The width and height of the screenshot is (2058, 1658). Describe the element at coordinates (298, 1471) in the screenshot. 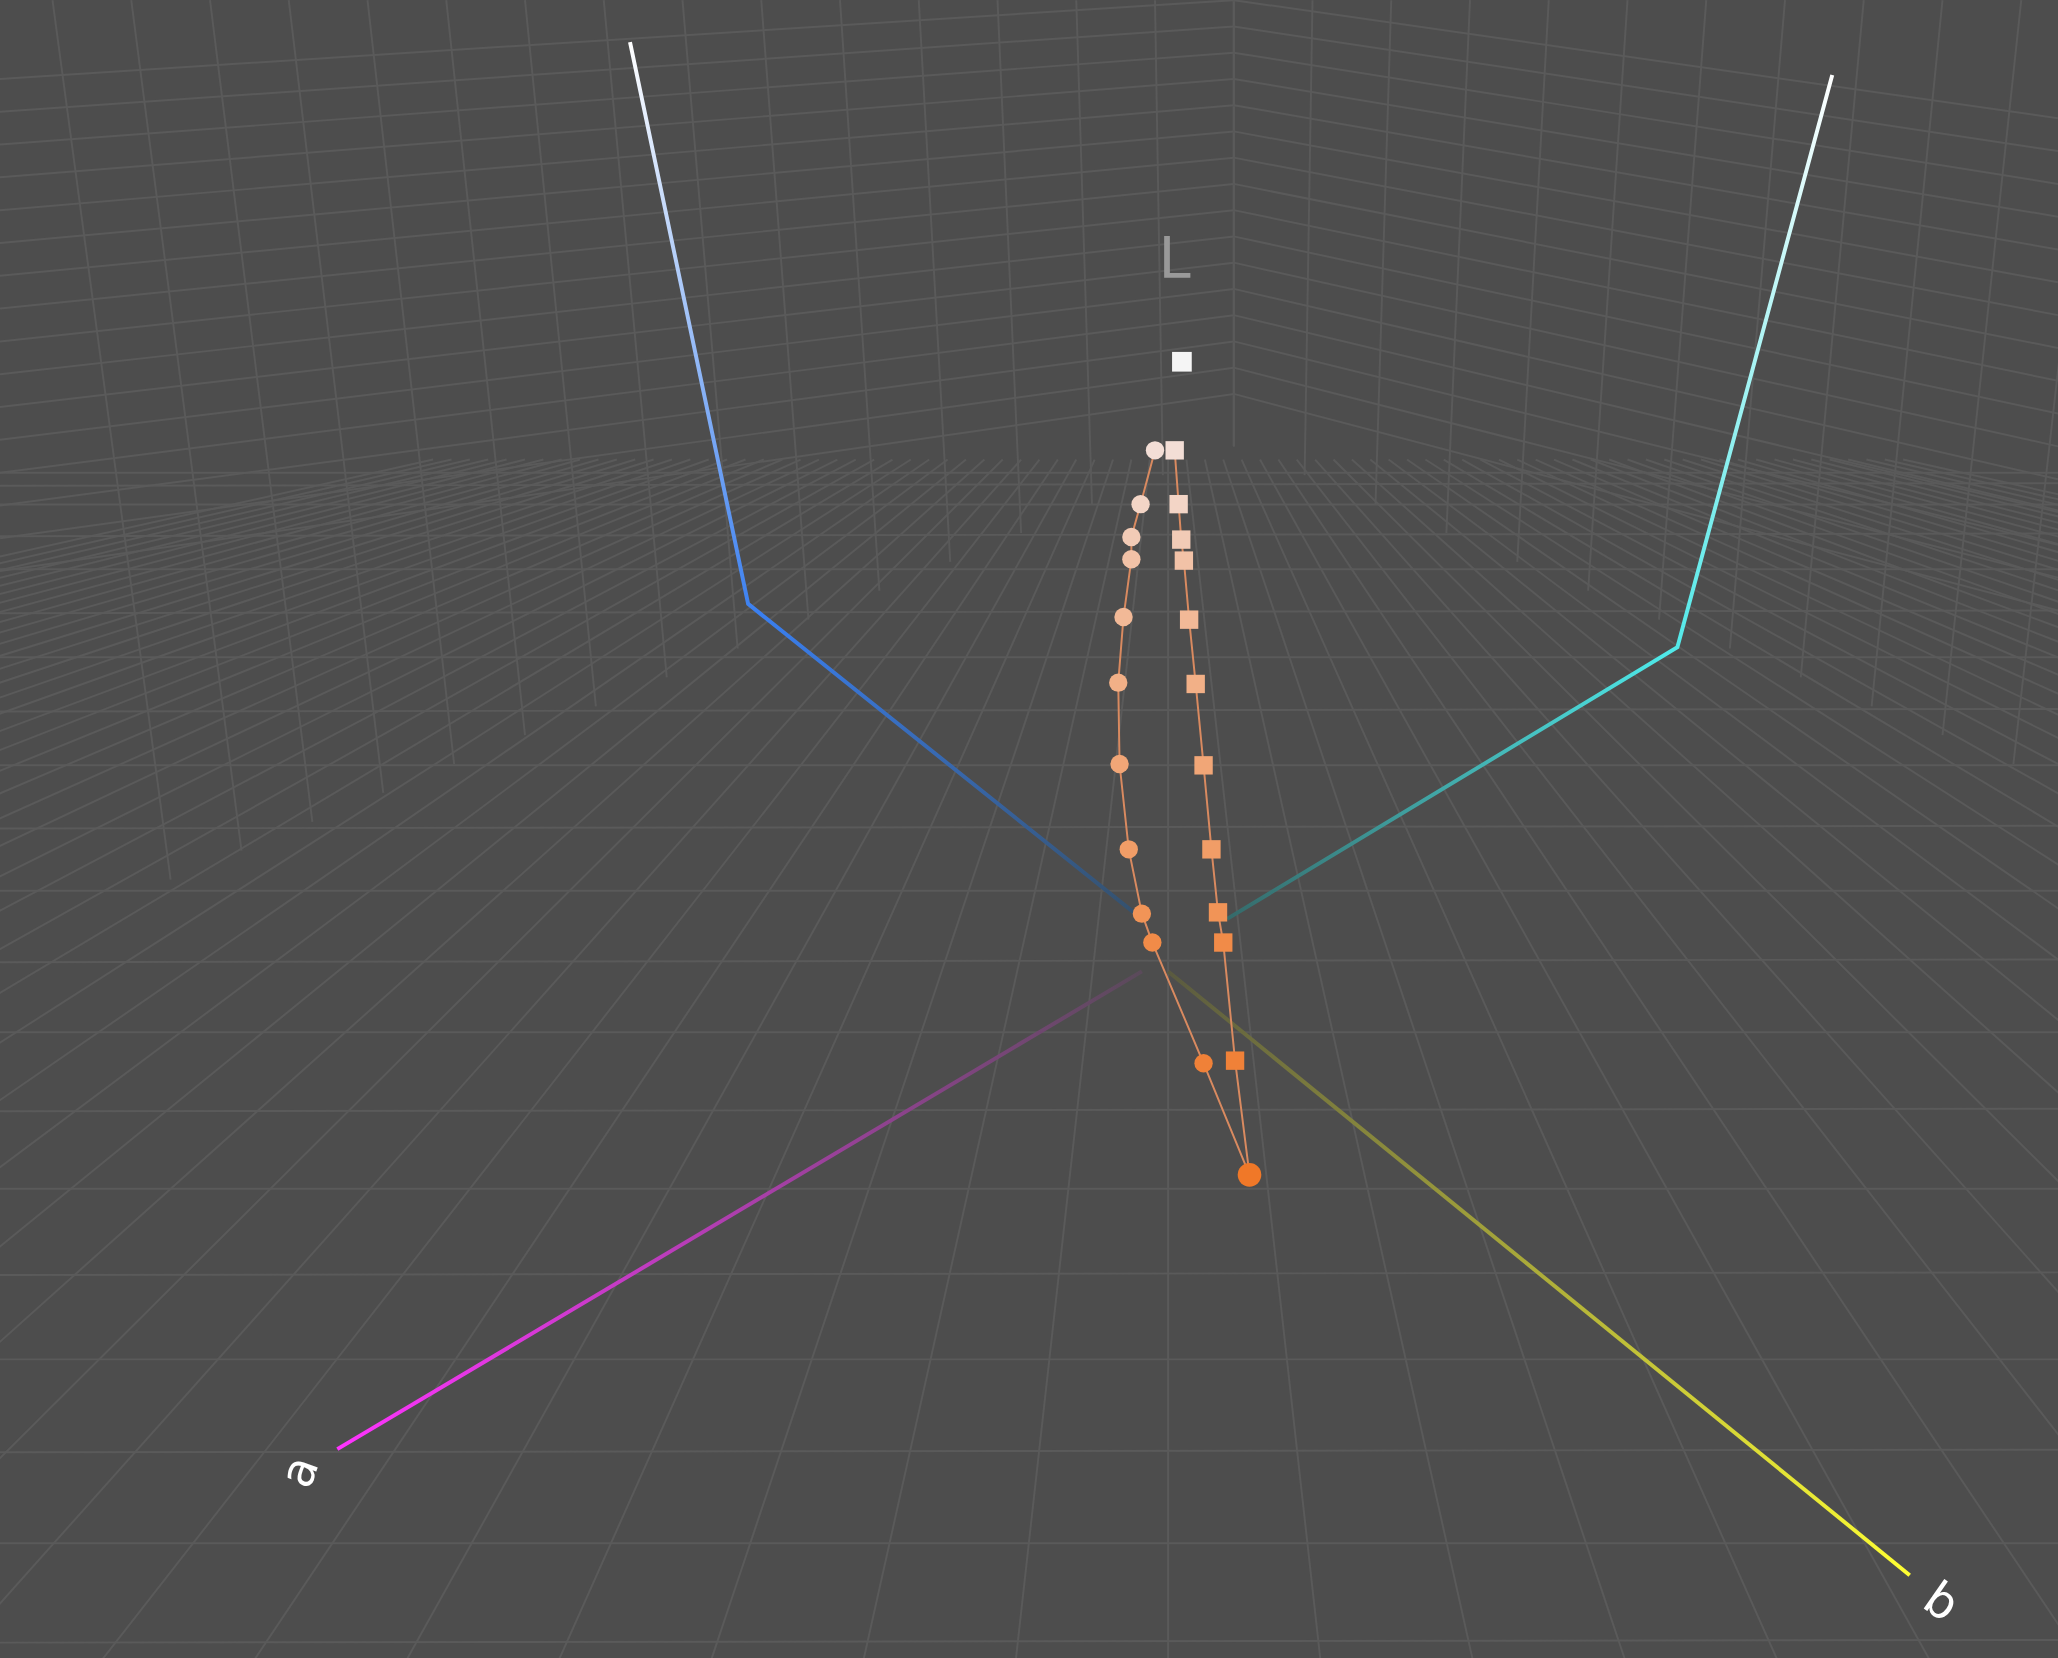

I see `axis-label: a` at that location.